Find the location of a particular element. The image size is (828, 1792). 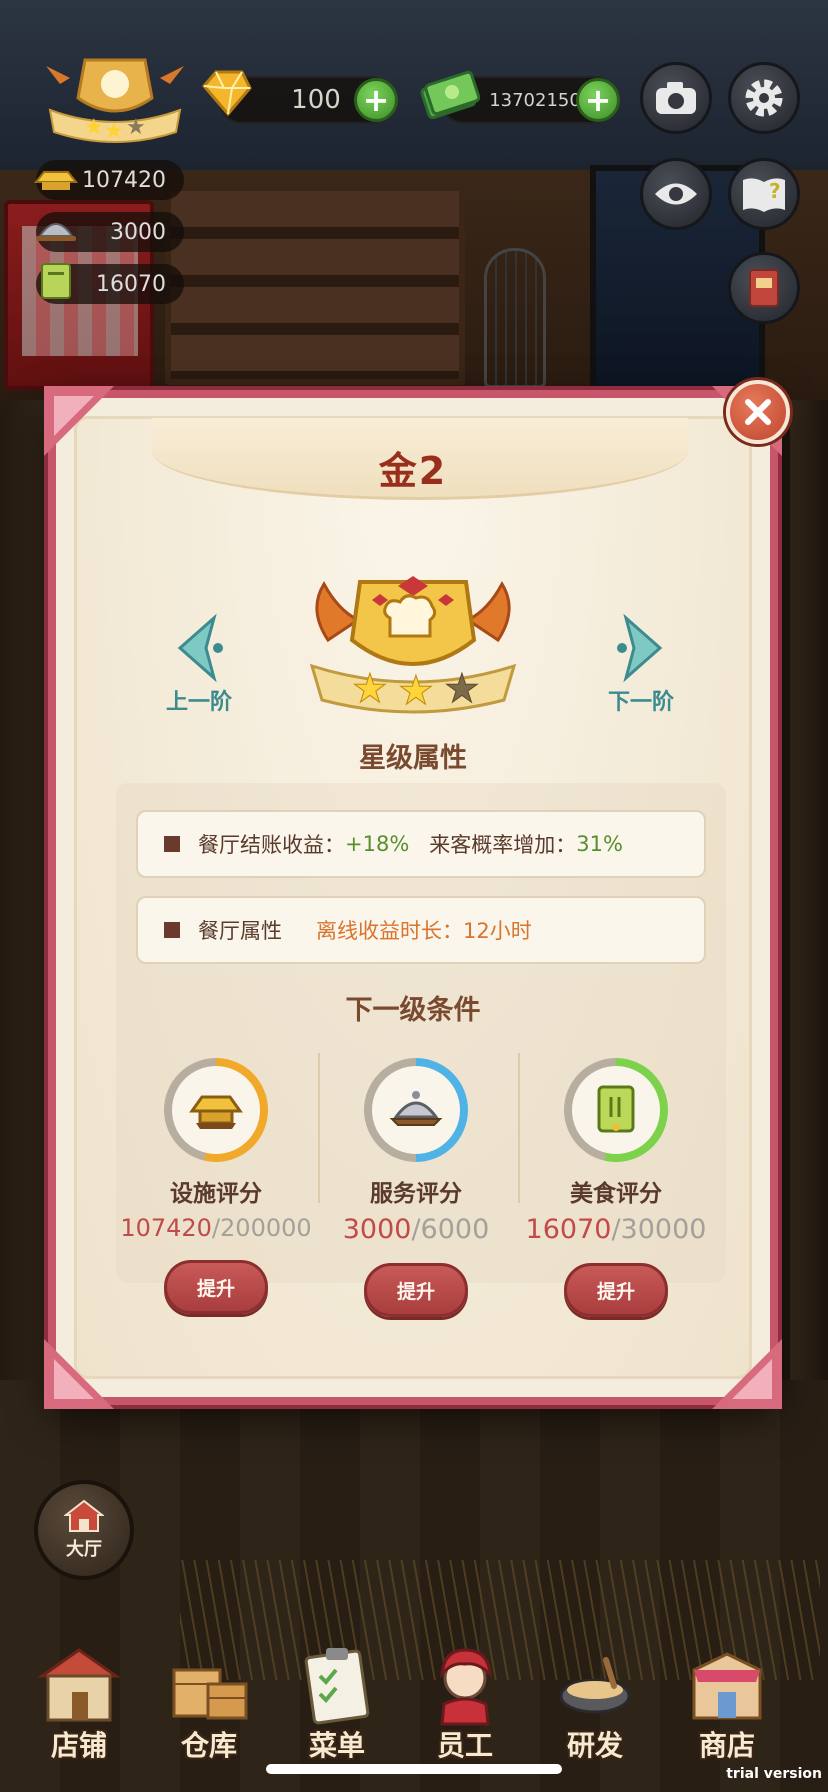

close-modal-button is located at coordinates (758, 412).